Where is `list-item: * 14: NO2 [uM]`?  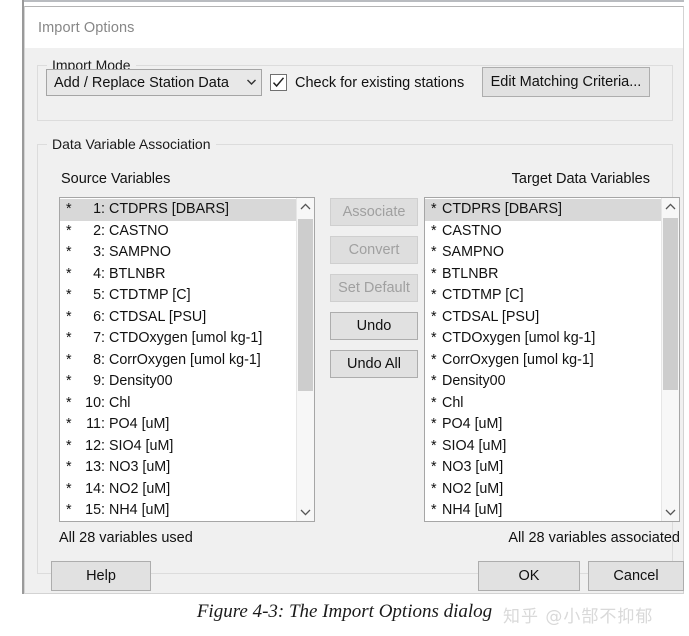 list-item: * 14: NO2 [uM] is located at coordinates (178, 490).